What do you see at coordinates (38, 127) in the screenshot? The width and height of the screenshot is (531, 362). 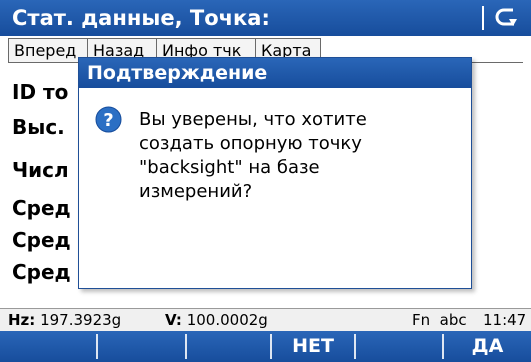 I see `field-label-height: Выс.` at bounding box center [38, 127].